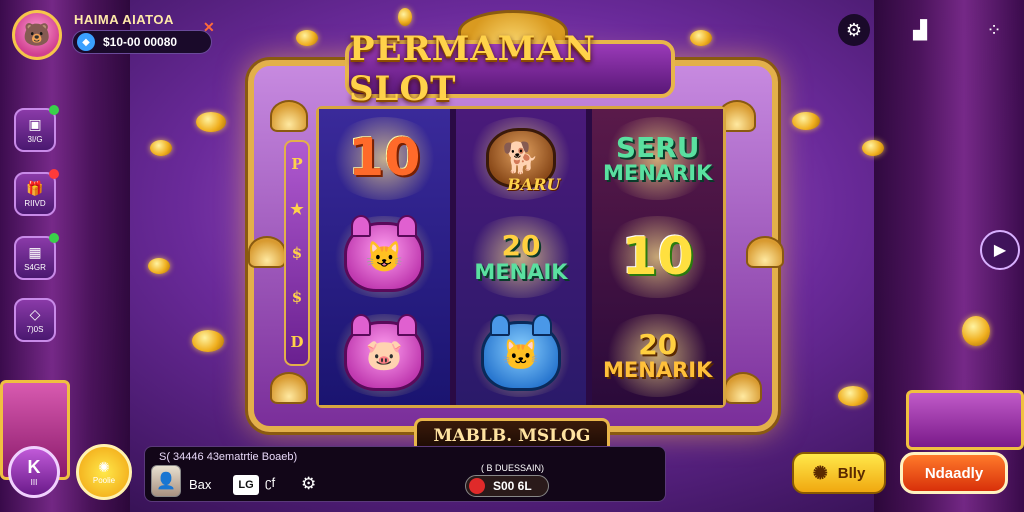 The image size is (1024, 512). I want to click on trophy-icon: ▦, so click(35, 252).